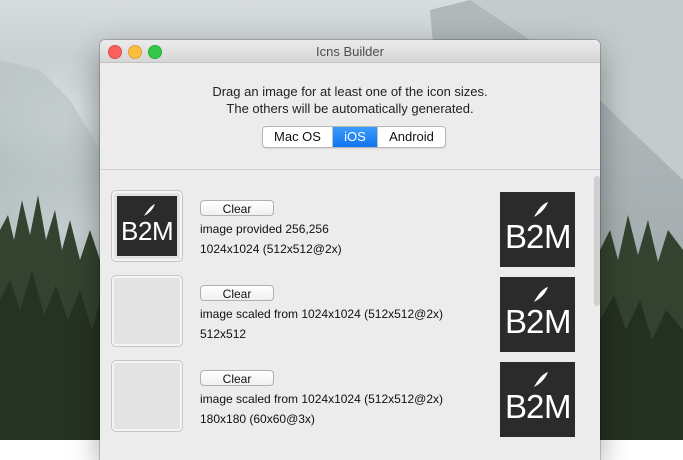  I want to click on platform-tab-mac-os: Mac OS, so click(298, 137).